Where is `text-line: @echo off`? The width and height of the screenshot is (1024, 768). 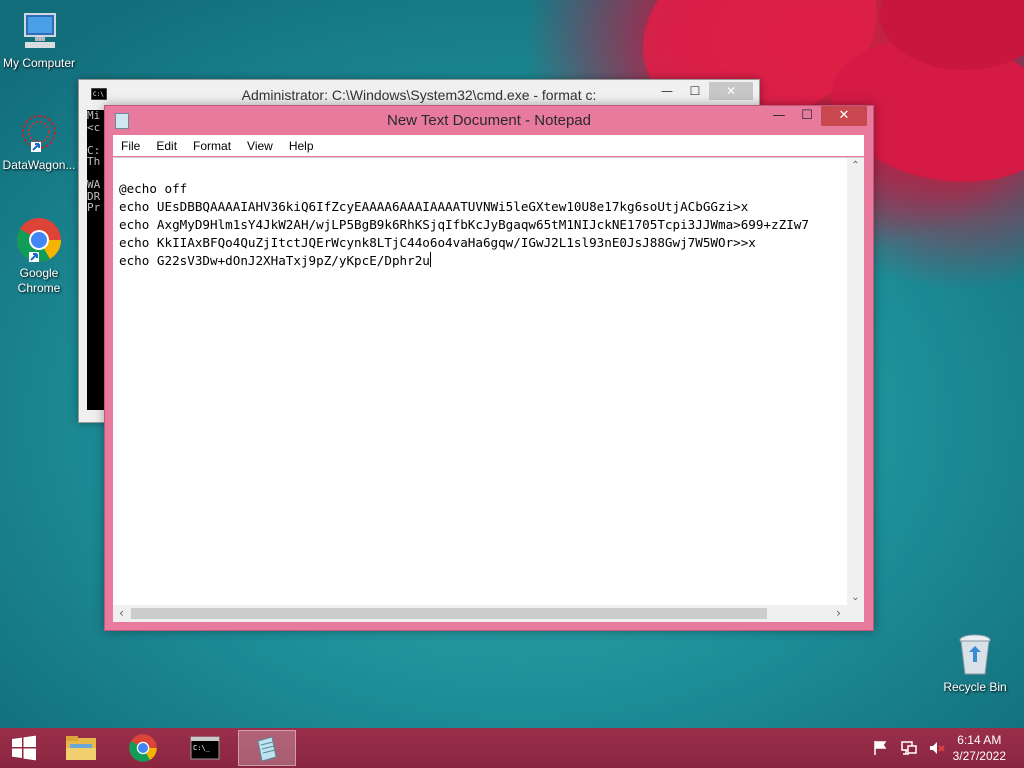
text-line: @echo off is located at coordinates (153, 188).